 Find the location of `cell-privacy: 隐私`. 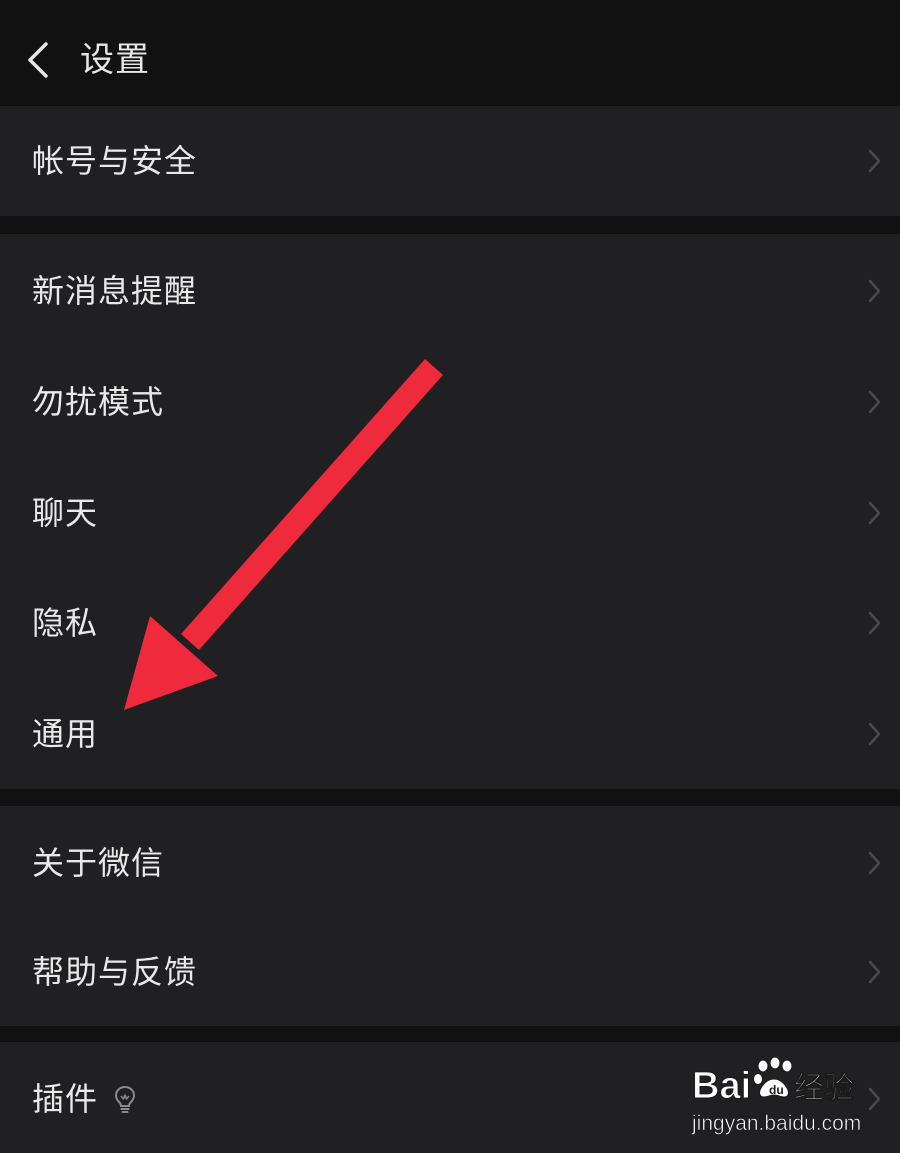

cell-privacy: 隐私 is located at coordinates (450, 623).